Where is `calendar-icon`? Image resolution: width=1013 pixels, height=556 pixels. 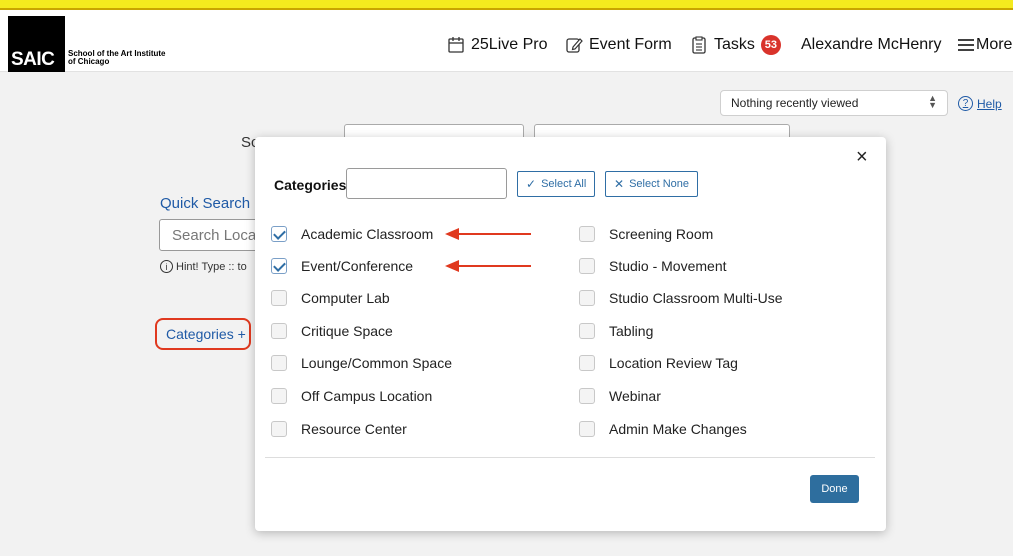
calendar-icon is located at coordinates (456, 45).